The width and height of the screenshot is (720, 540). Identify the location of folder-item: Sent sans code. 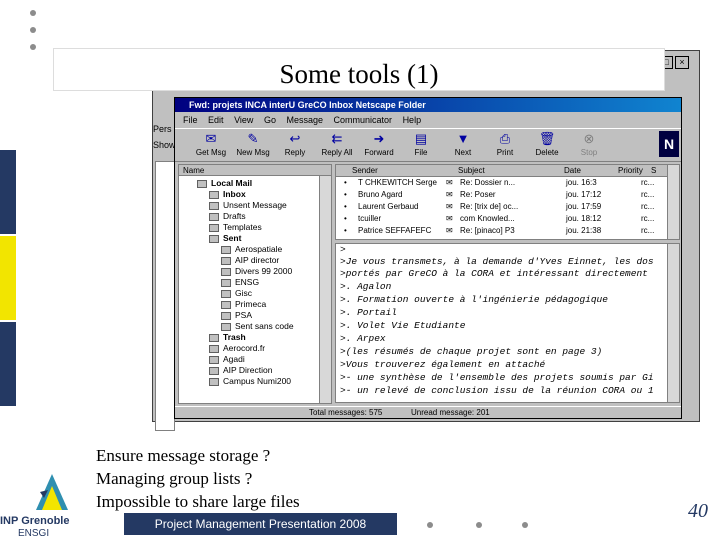
(257, 326).